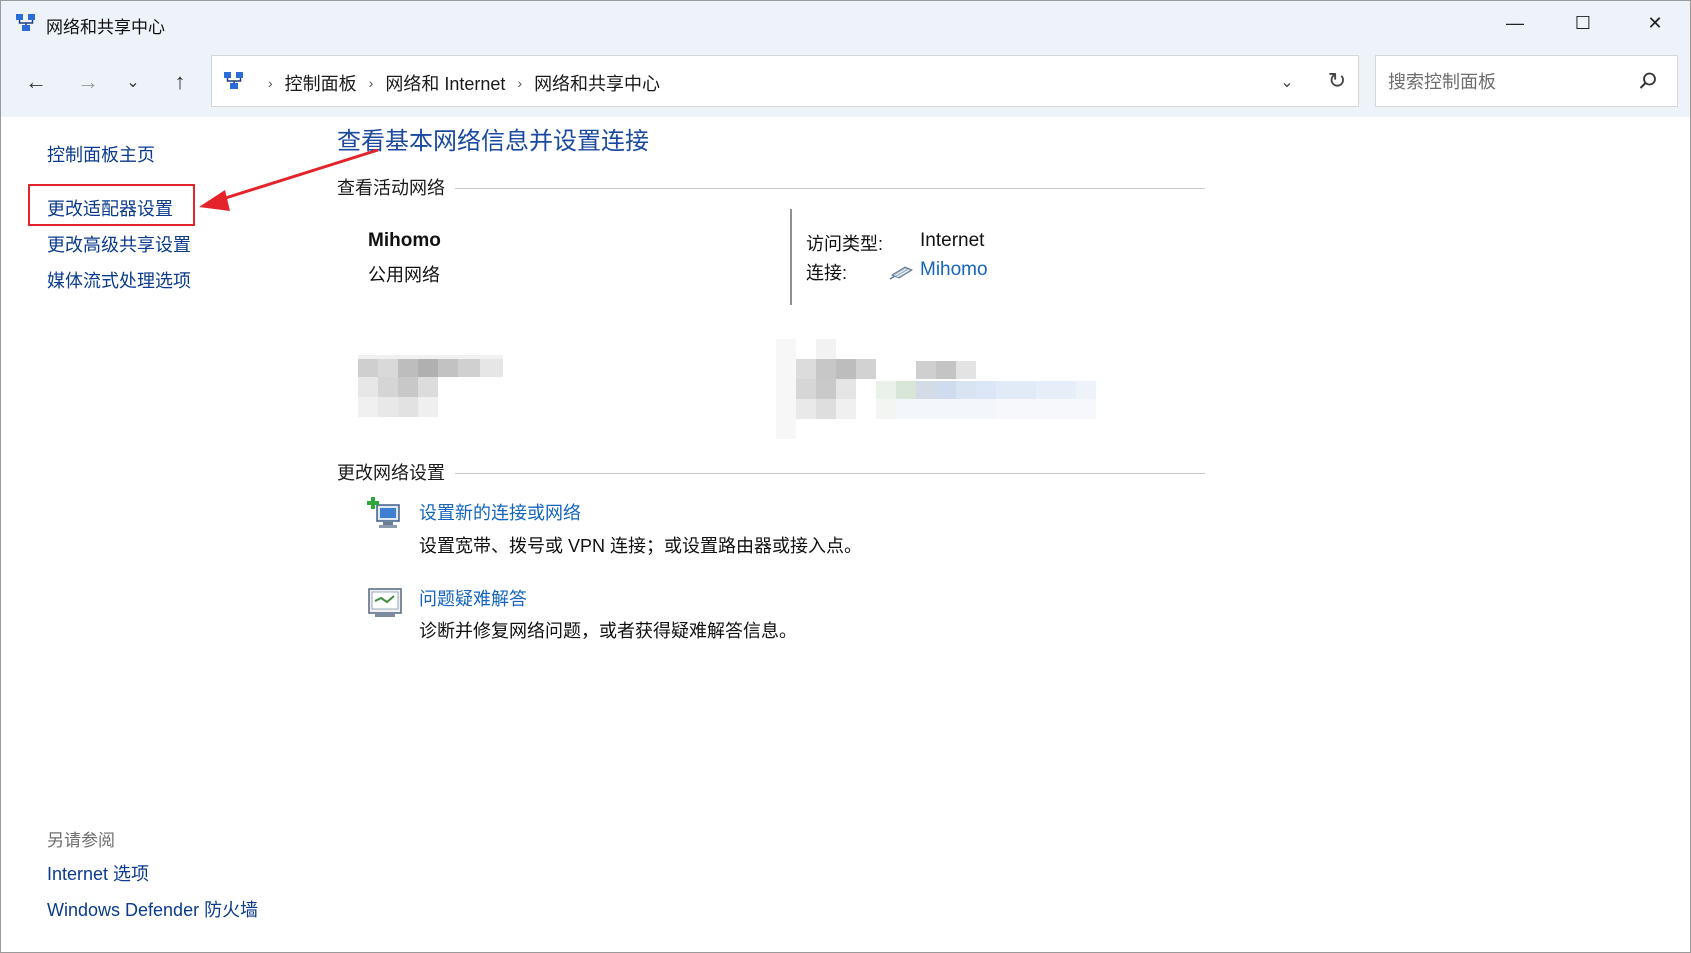 This screenshot has height=953, width=1691. I want to click on breadcrumb-control-panel: 控制面板, so click(321, 83).